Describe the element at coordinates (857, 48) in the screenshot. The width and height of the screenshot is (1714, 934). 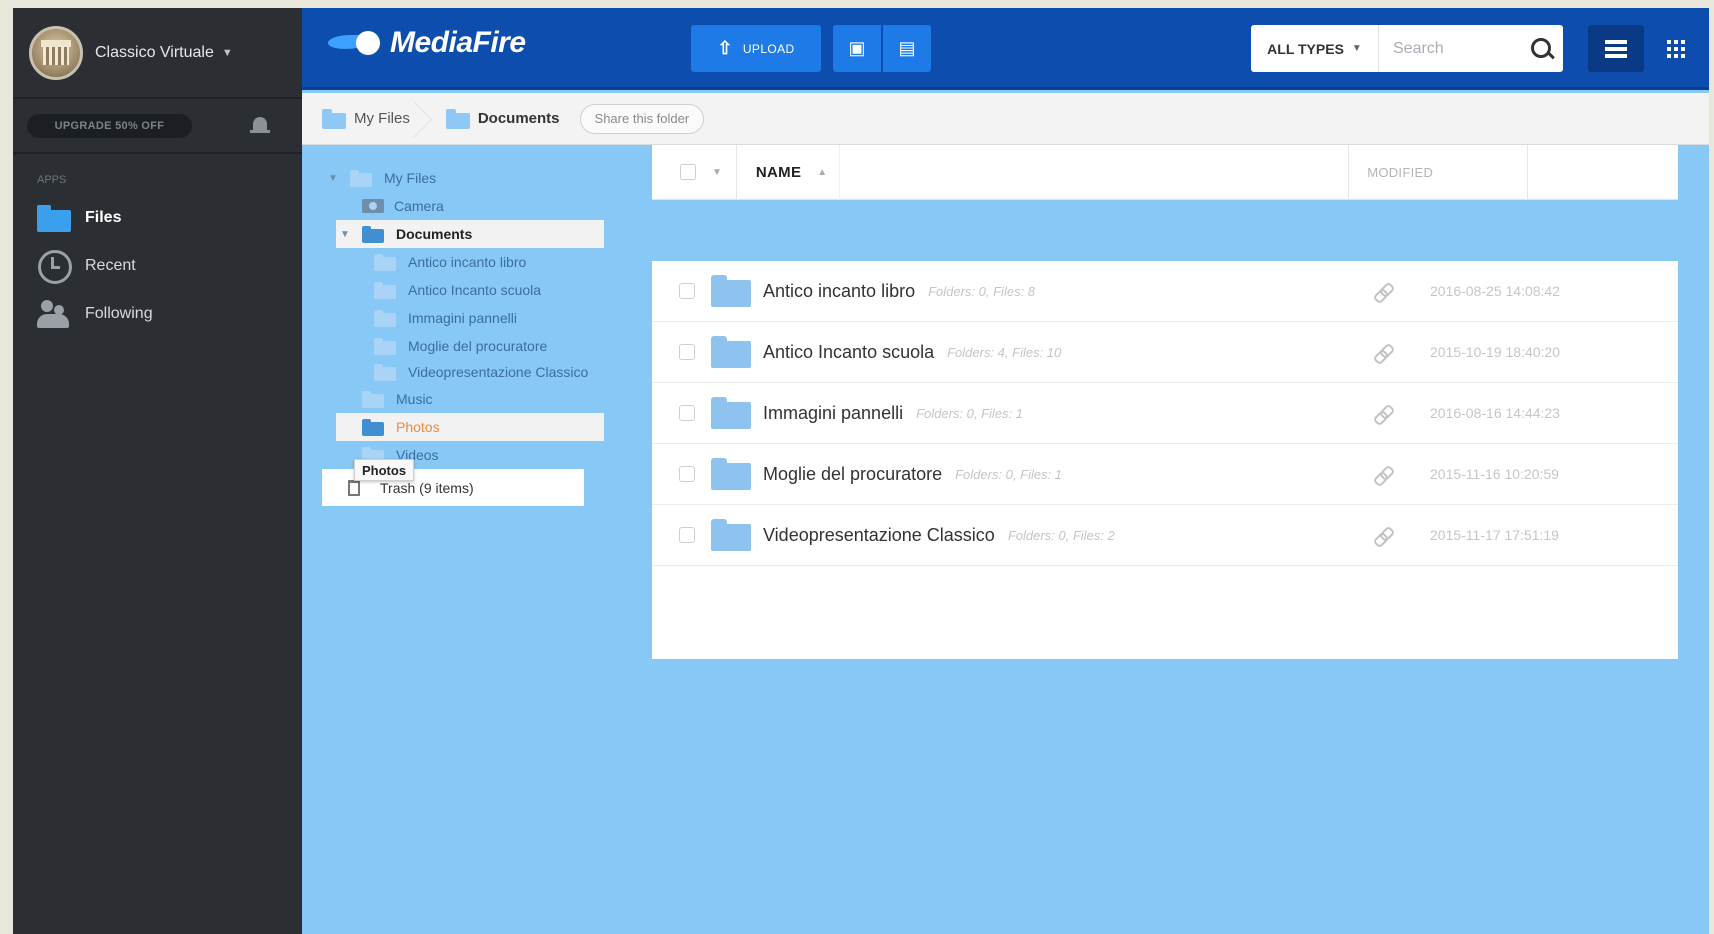
I see `new-folder-button: ▣` at that location.